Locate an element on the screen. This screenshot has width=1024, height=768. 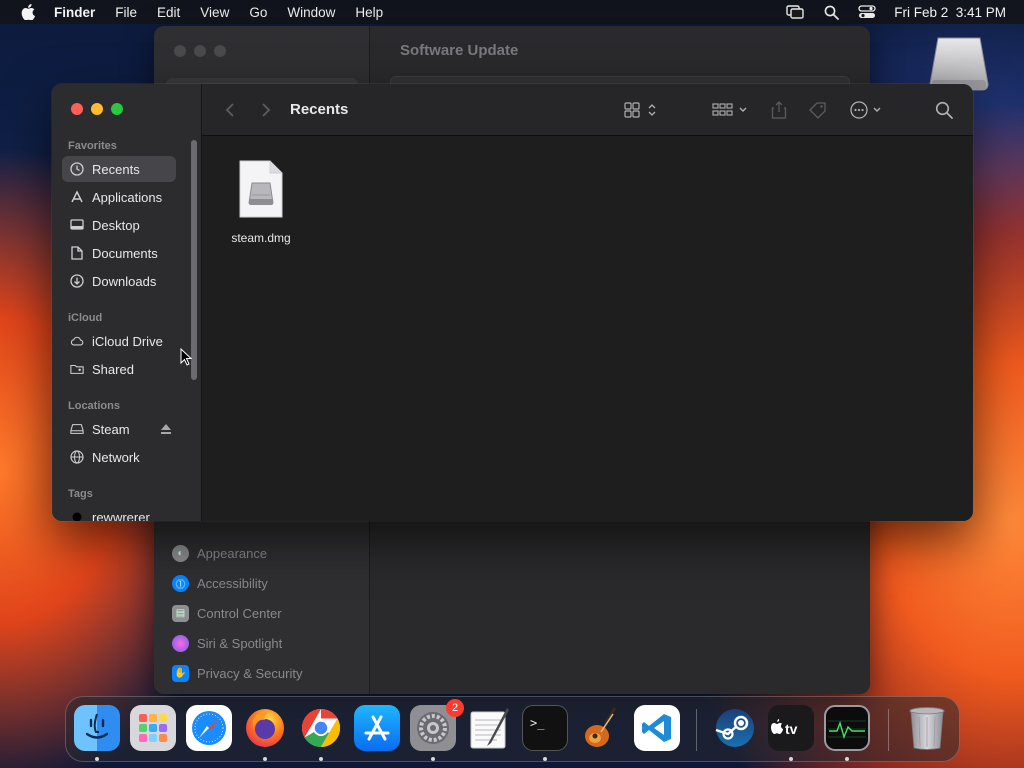
sidebar-section-tags: Tags is located at coordinates (80, 494).